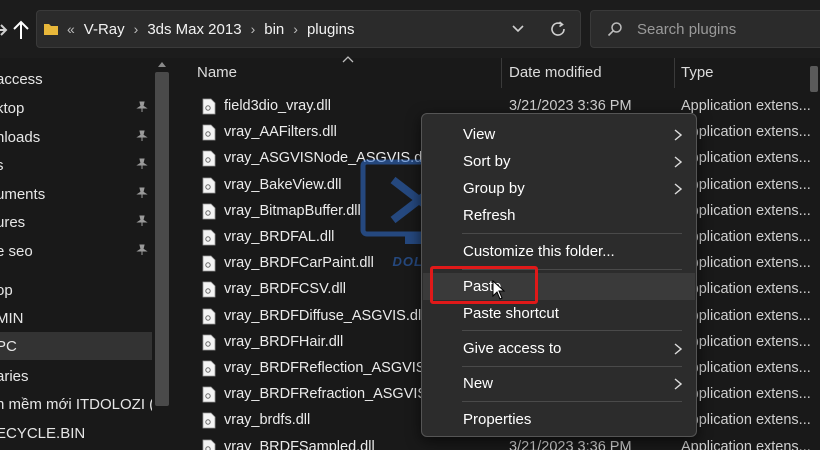 The image size is (820, 450). I want to click on file-name: vray_BRDFAL.dll, so click(279, 237).